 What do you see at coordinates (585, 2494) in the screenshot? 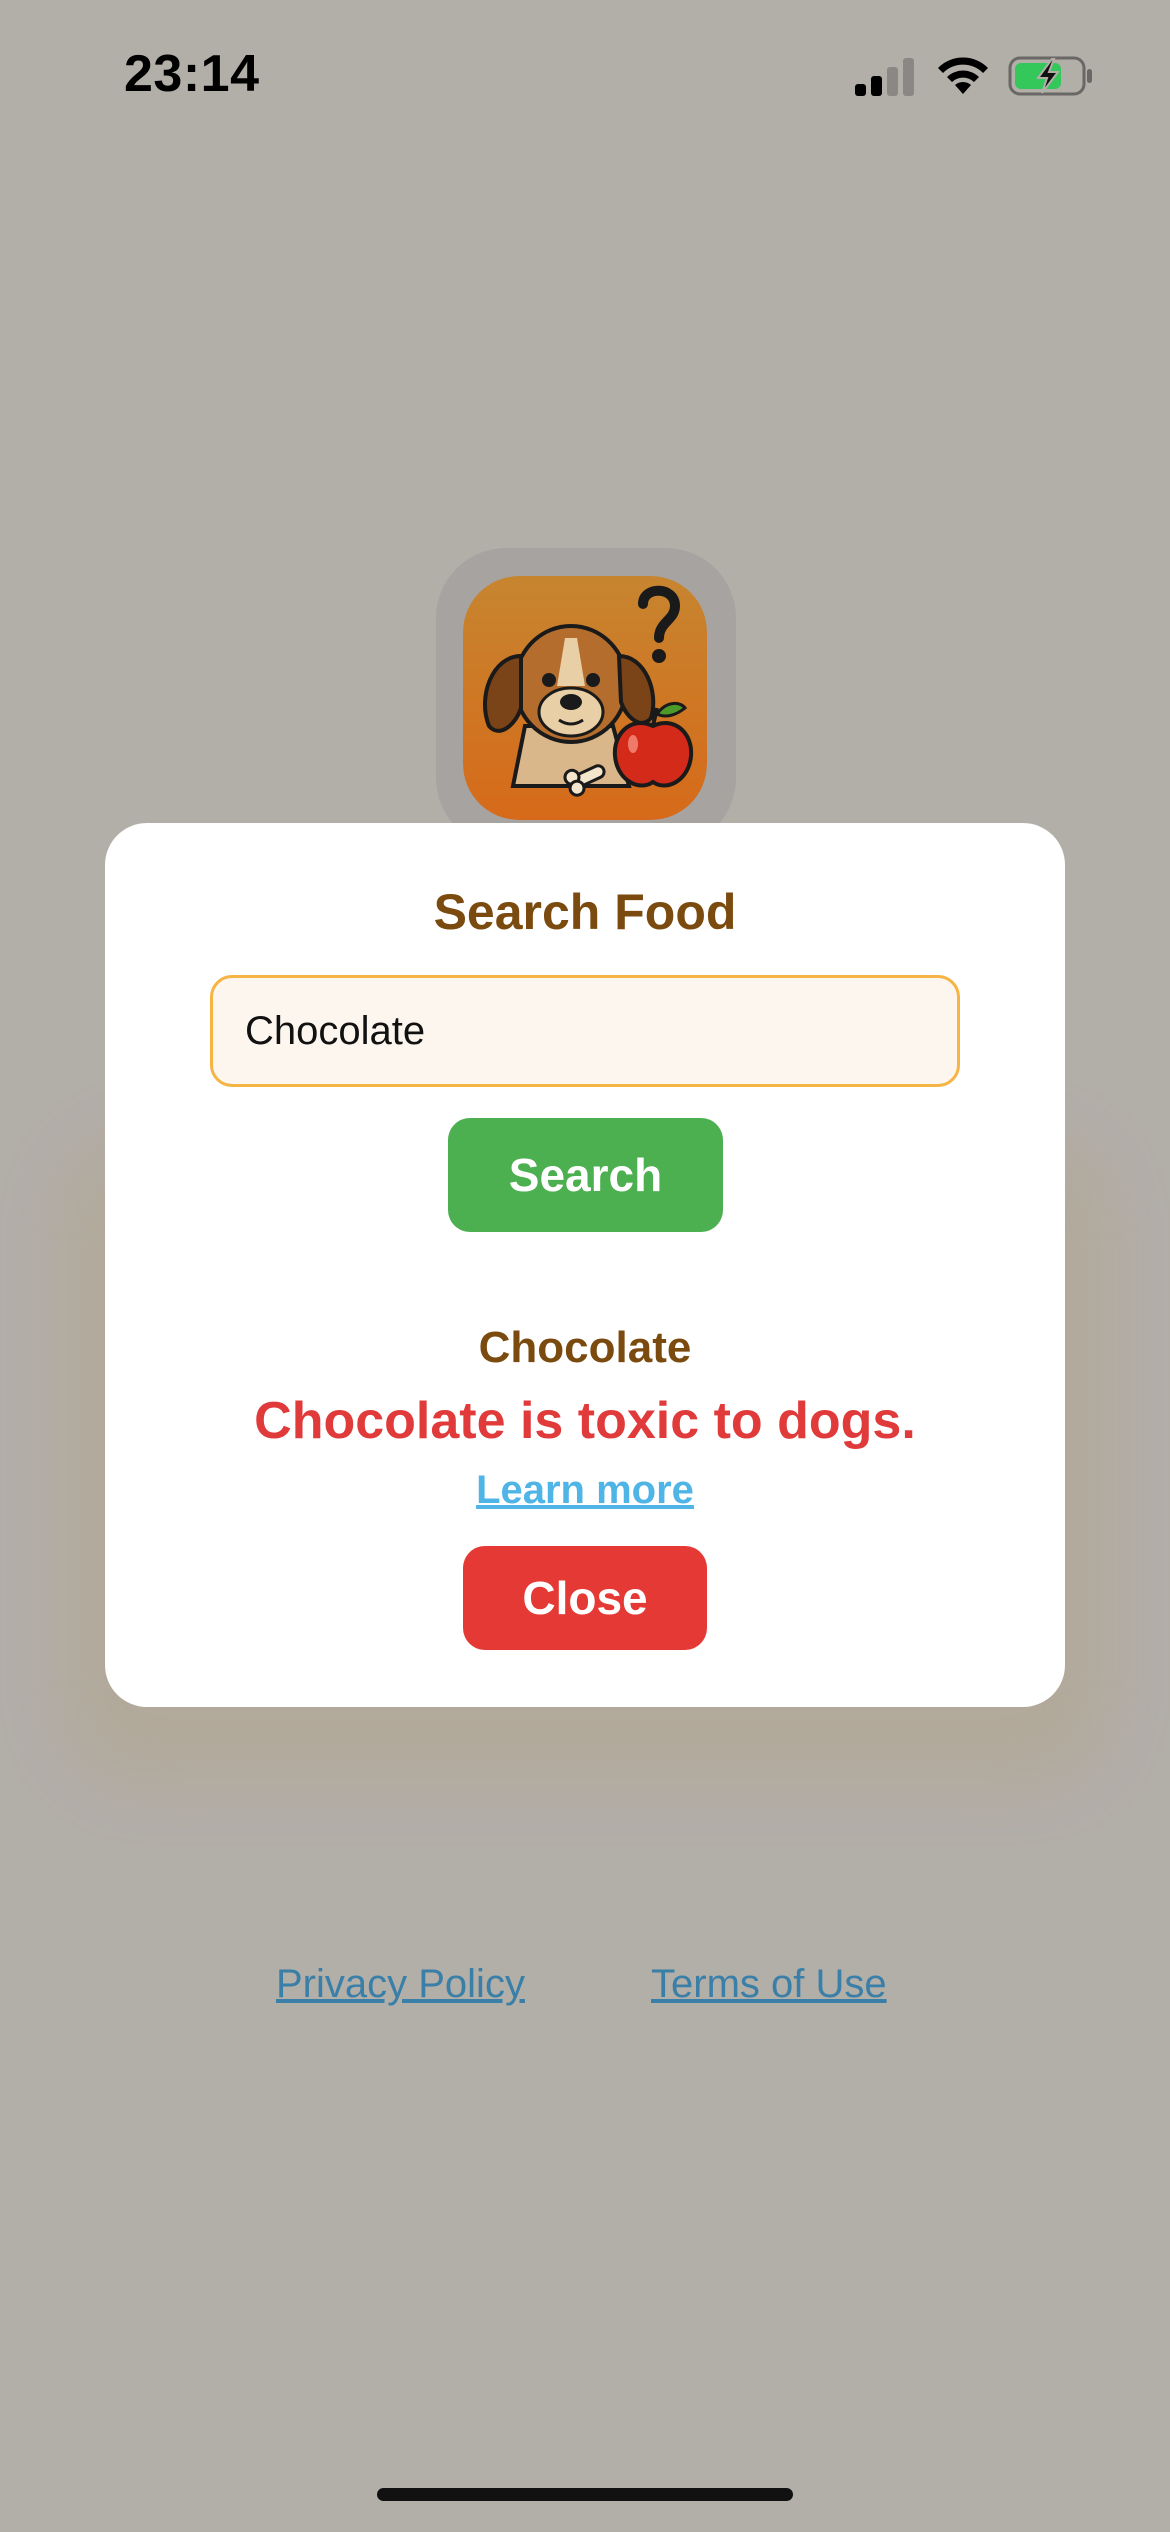
I see `home-indicator` at bounding box center [585, 2494].